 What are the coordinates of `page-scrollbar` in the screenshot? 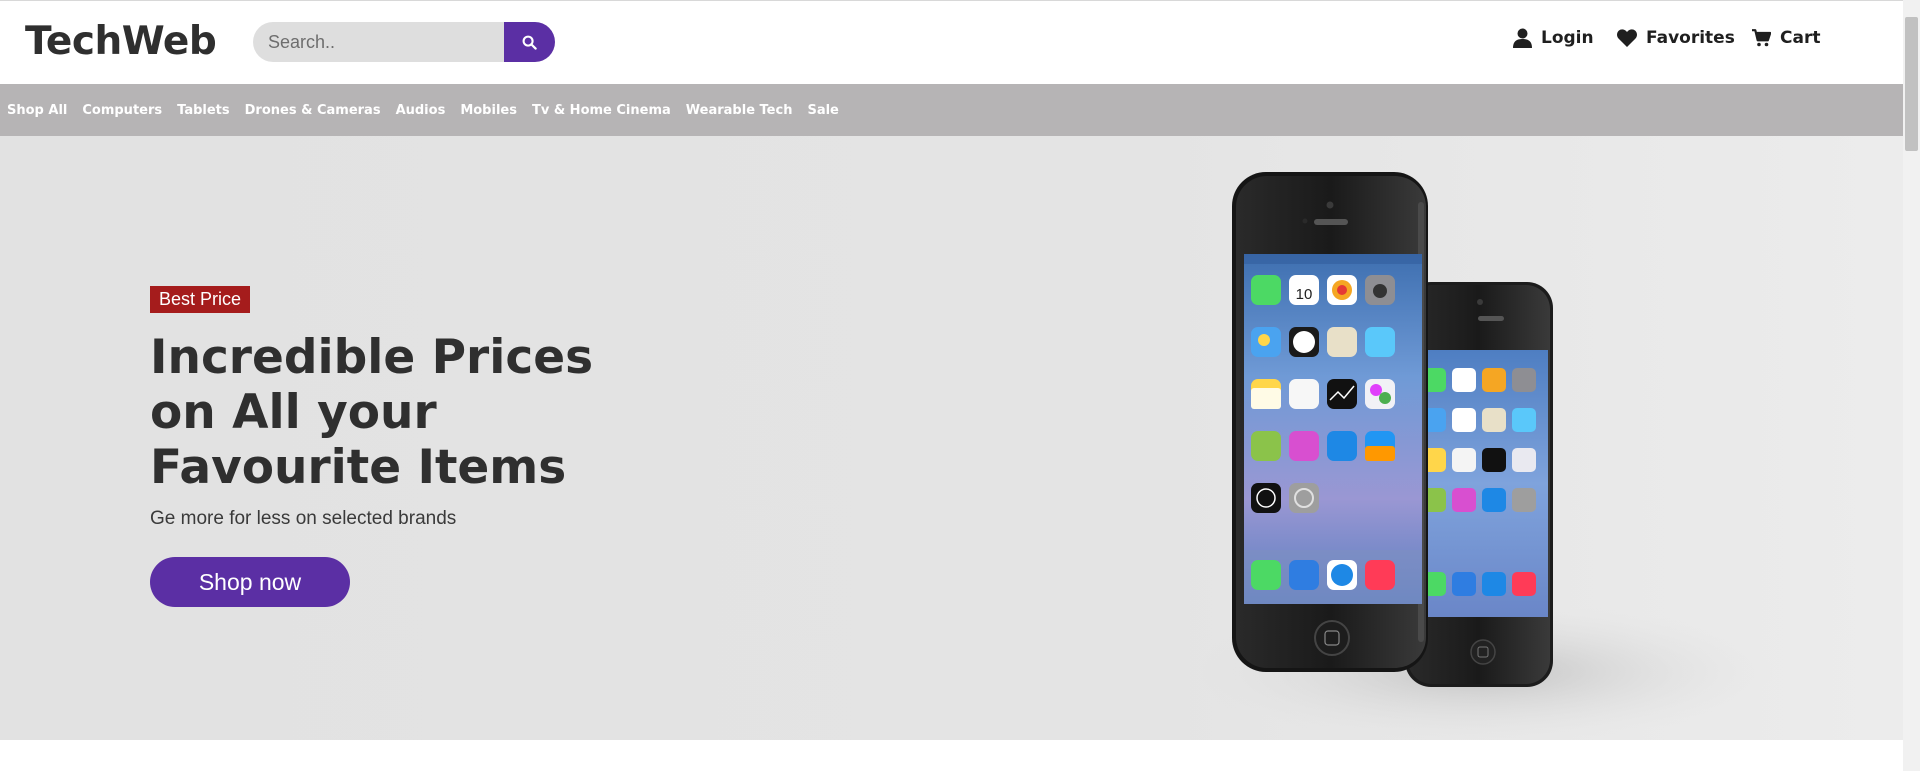 It's located at (1911, 385).